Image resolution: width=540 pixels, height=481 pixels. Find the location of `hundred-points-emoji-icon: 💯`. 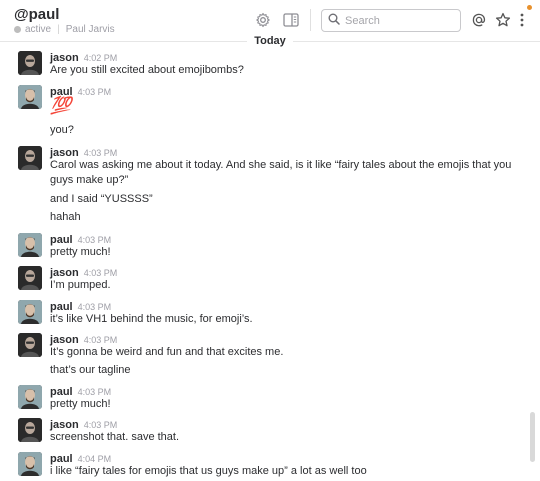

hundred-points-emoji-icon: 💯 is located at coordinates (60, 106).